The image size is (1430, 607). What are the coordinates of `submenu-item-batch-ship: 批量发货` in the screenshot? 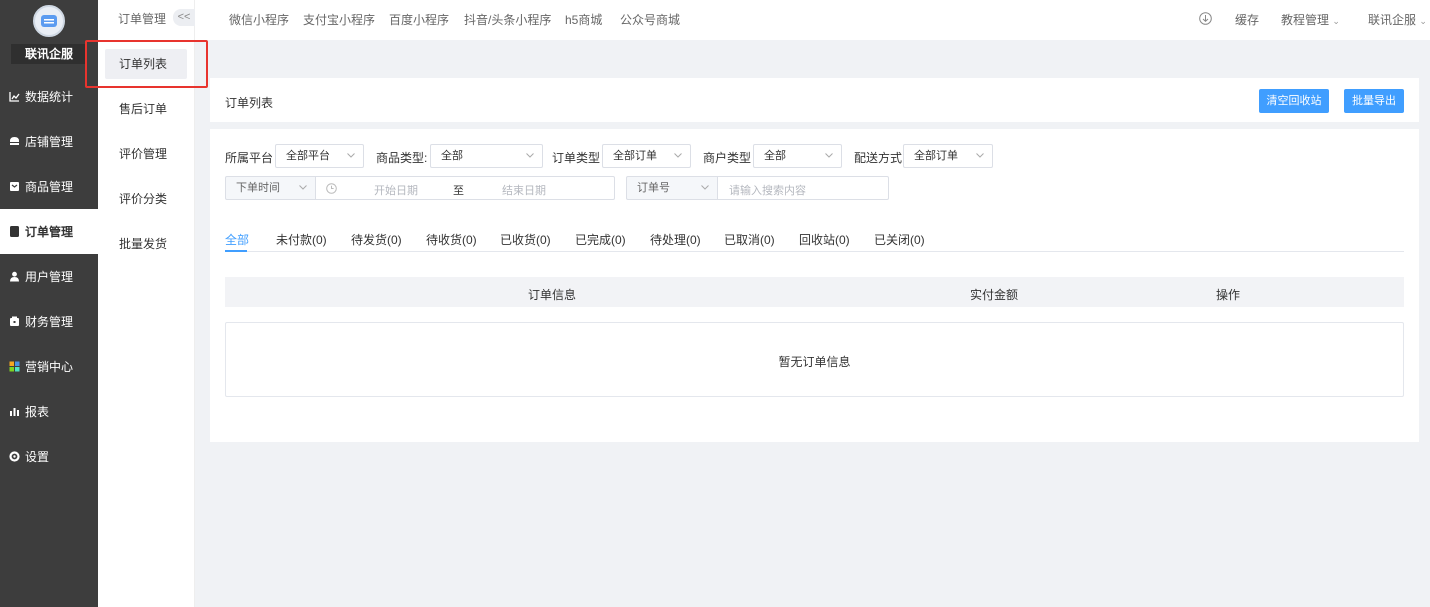 It's located at (146, 244).